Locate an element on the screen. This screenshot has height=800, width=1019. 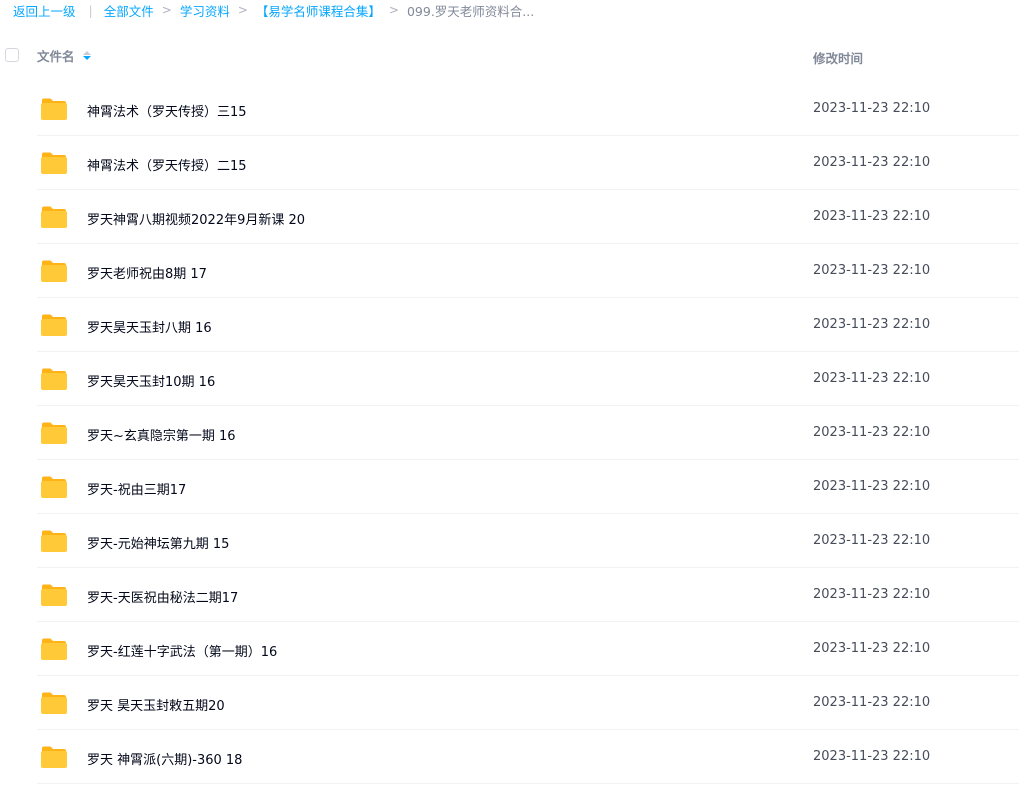
column-header-name-label: 文件名 is located at coordinates (56, 56).